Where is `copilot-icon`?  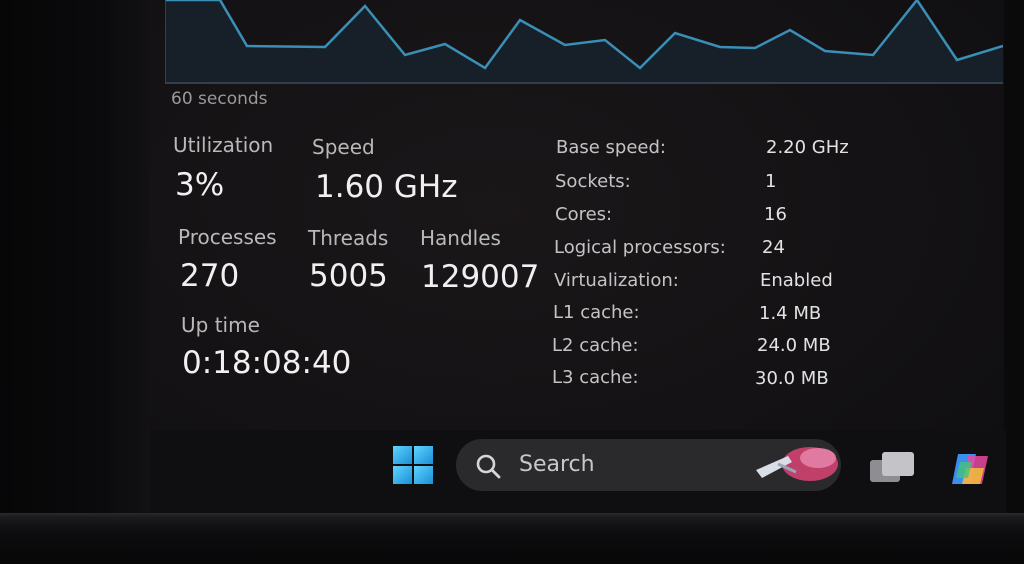
copilot-icon is located at coordinates (971, 469).